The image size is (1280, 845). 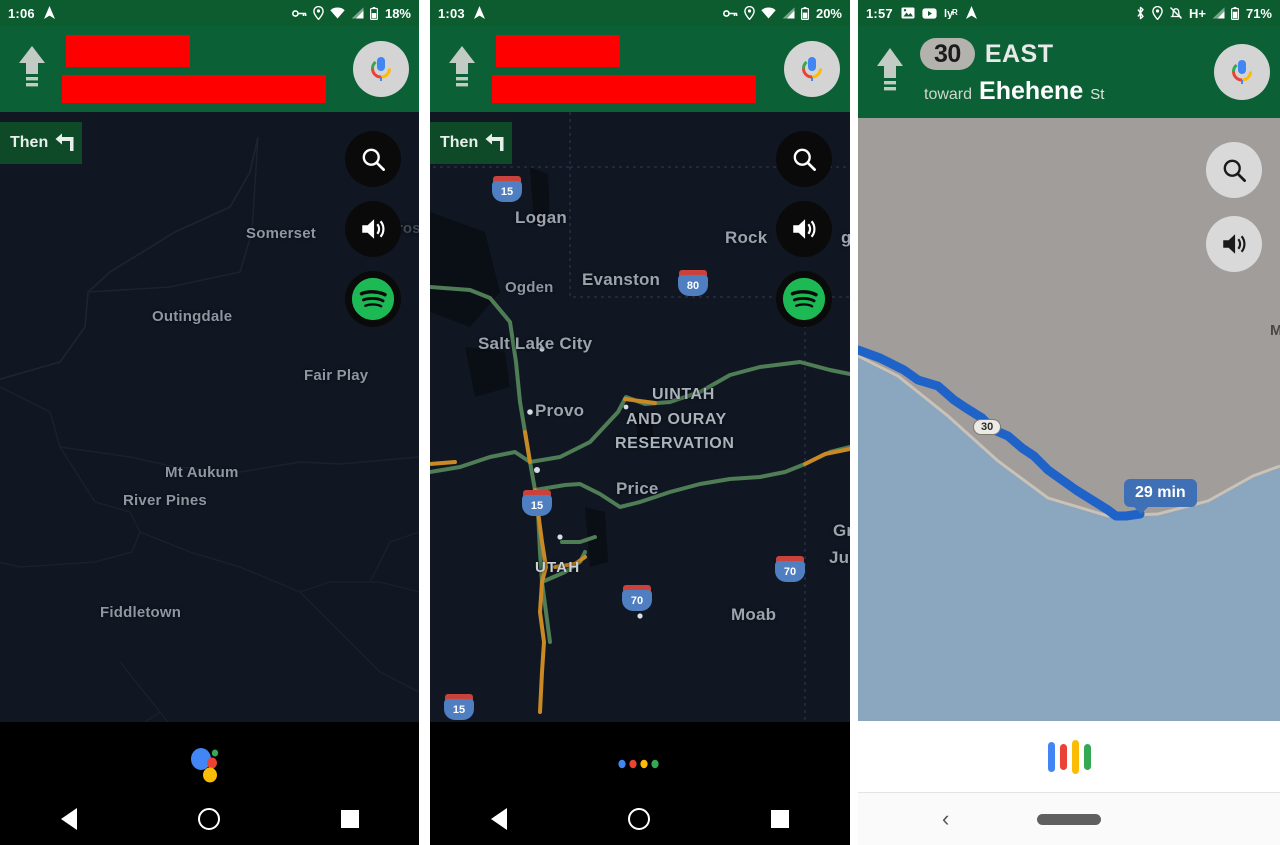 I want to click on home-pill, so click(x=1069, y=819).